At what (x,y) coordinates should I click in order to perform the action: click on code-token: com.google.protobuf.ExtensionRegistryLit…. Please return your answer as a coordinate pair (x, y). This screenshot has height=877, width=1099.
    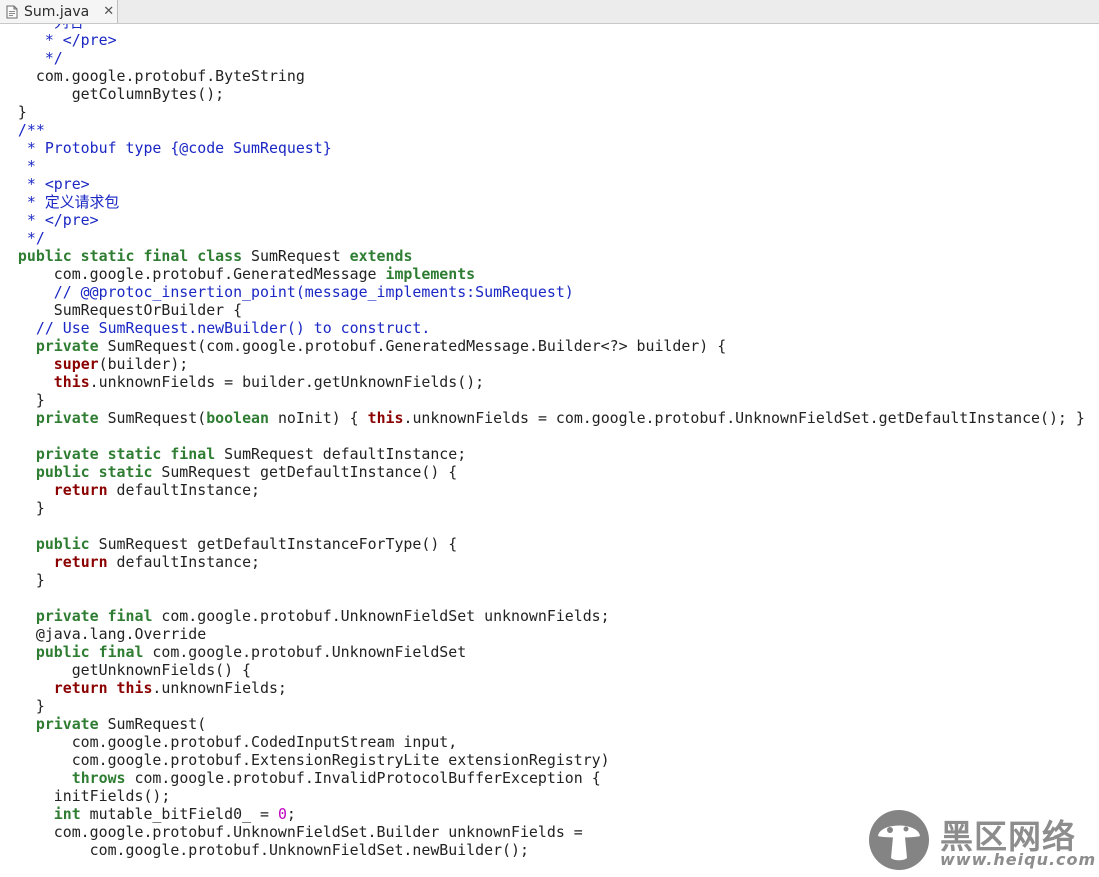
    Looking at the image, I should click on (305, 760).